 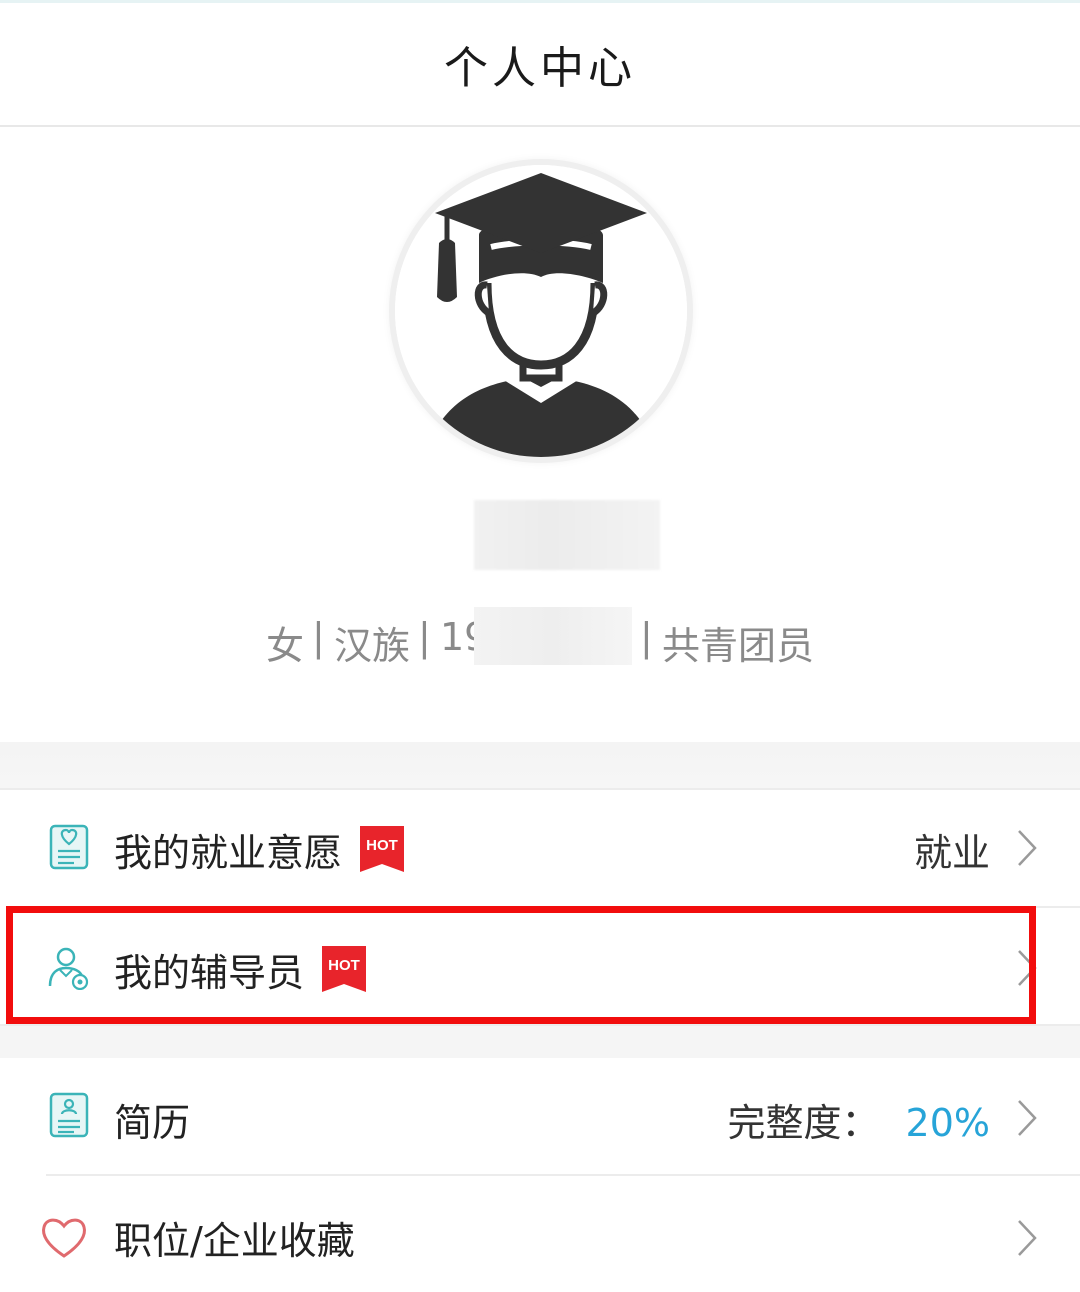 I want to click on menu-item-label: 简历, so click(x=152, y=1123).